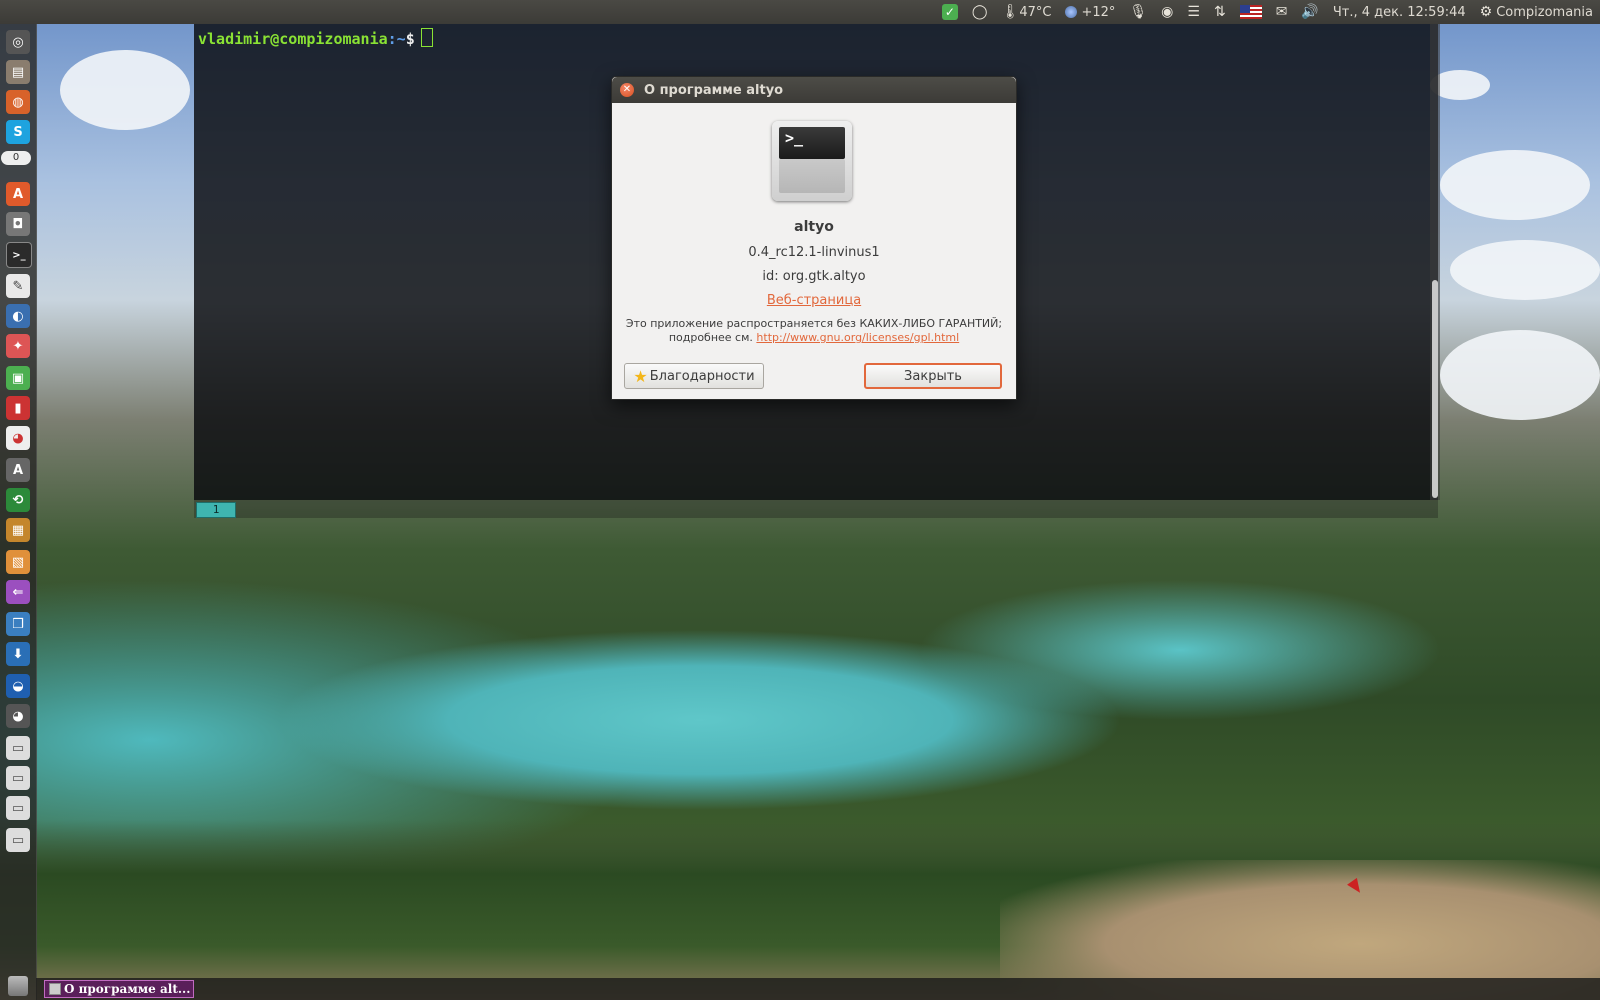  I want to click on close-button-label: Закрыть, so click(933, 376).